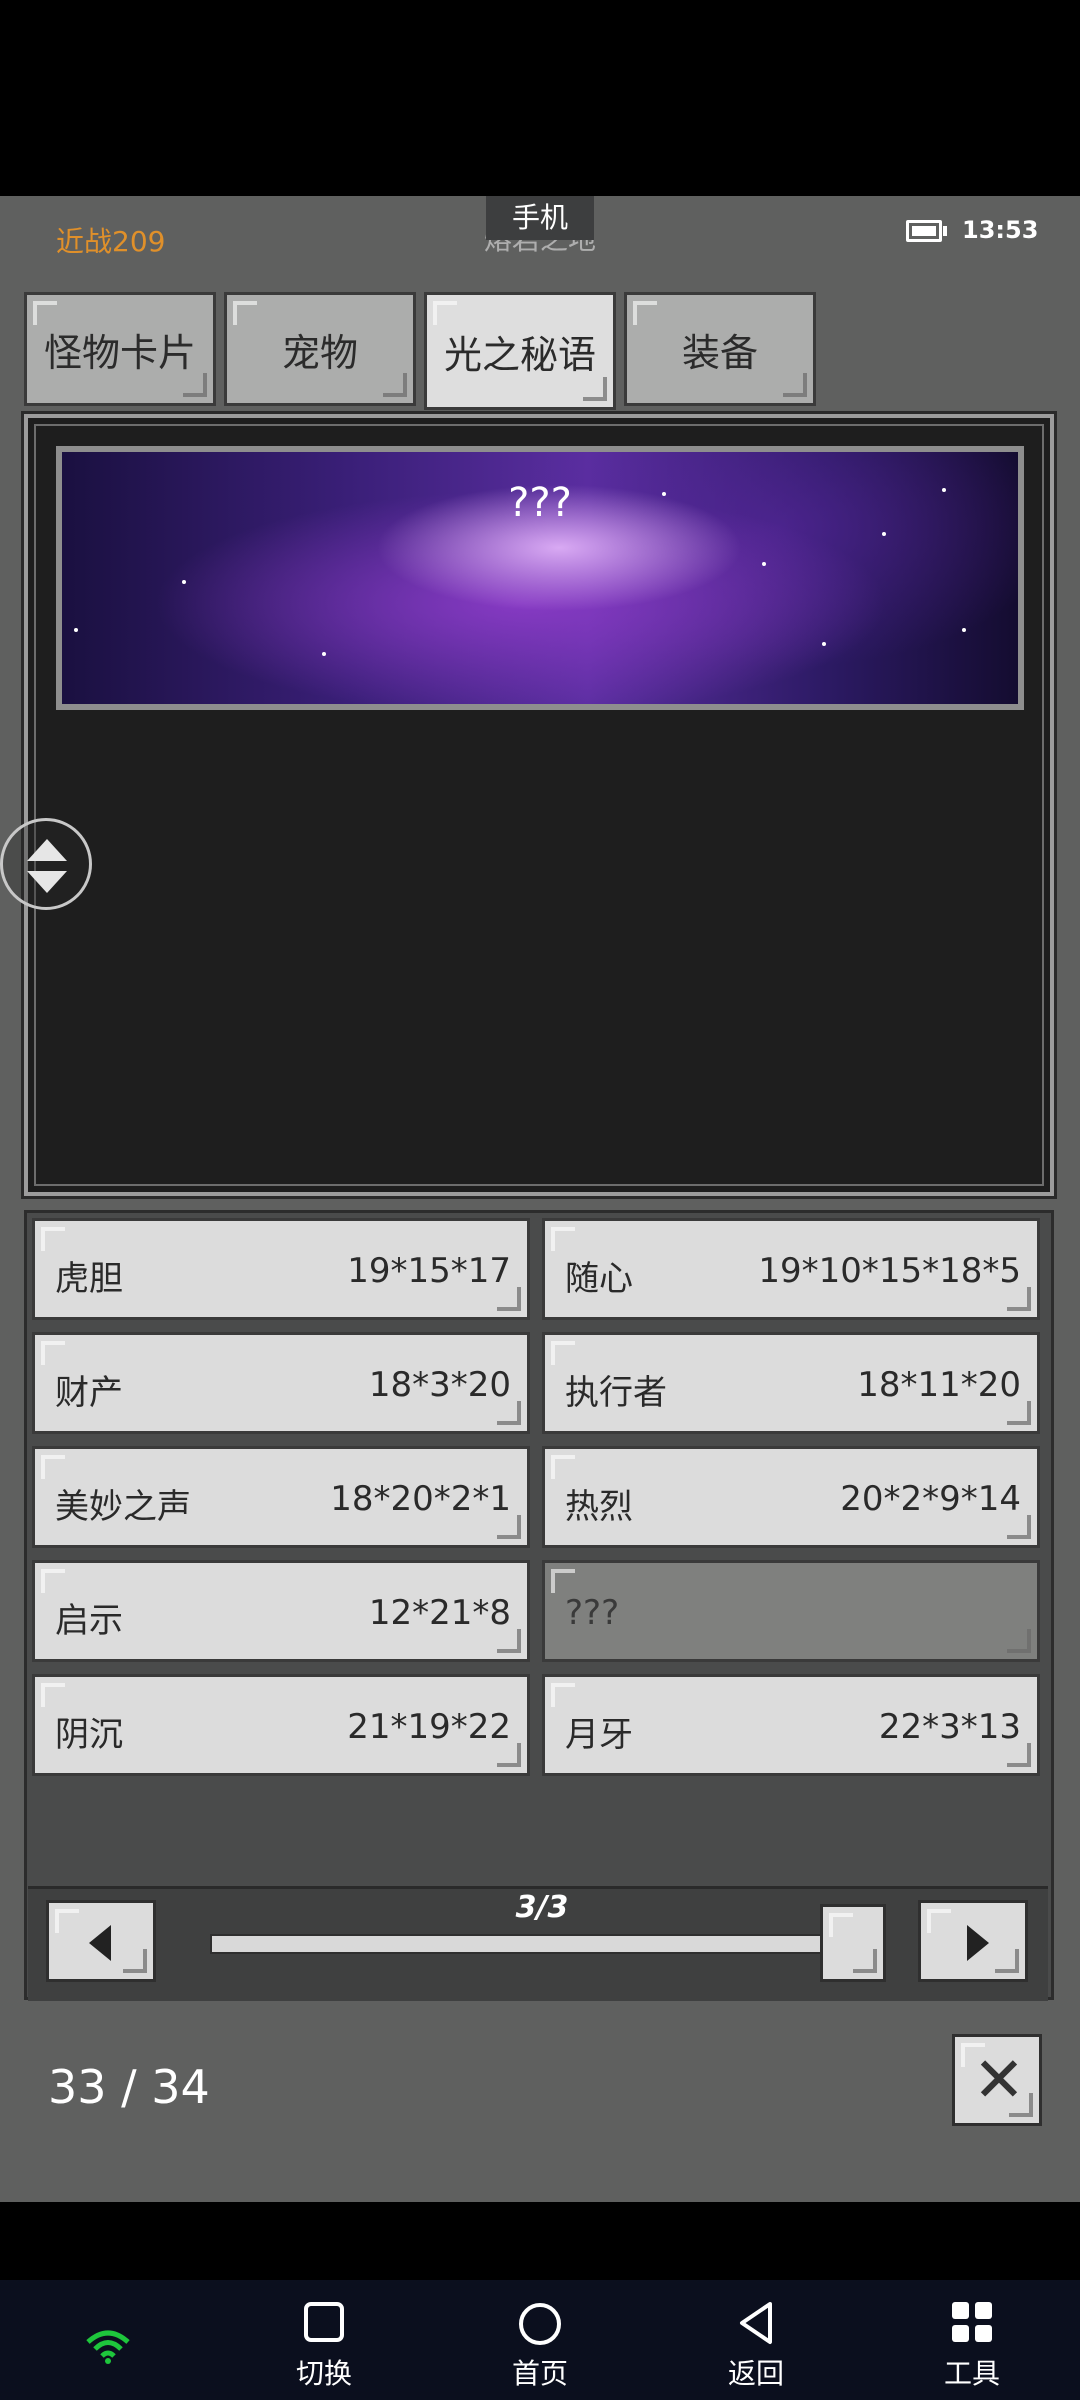 This screenshot has height=2400, width=1080. Describe the element at coordinates (324, 2322) in the screenshot. I see `square-icon` at that location.